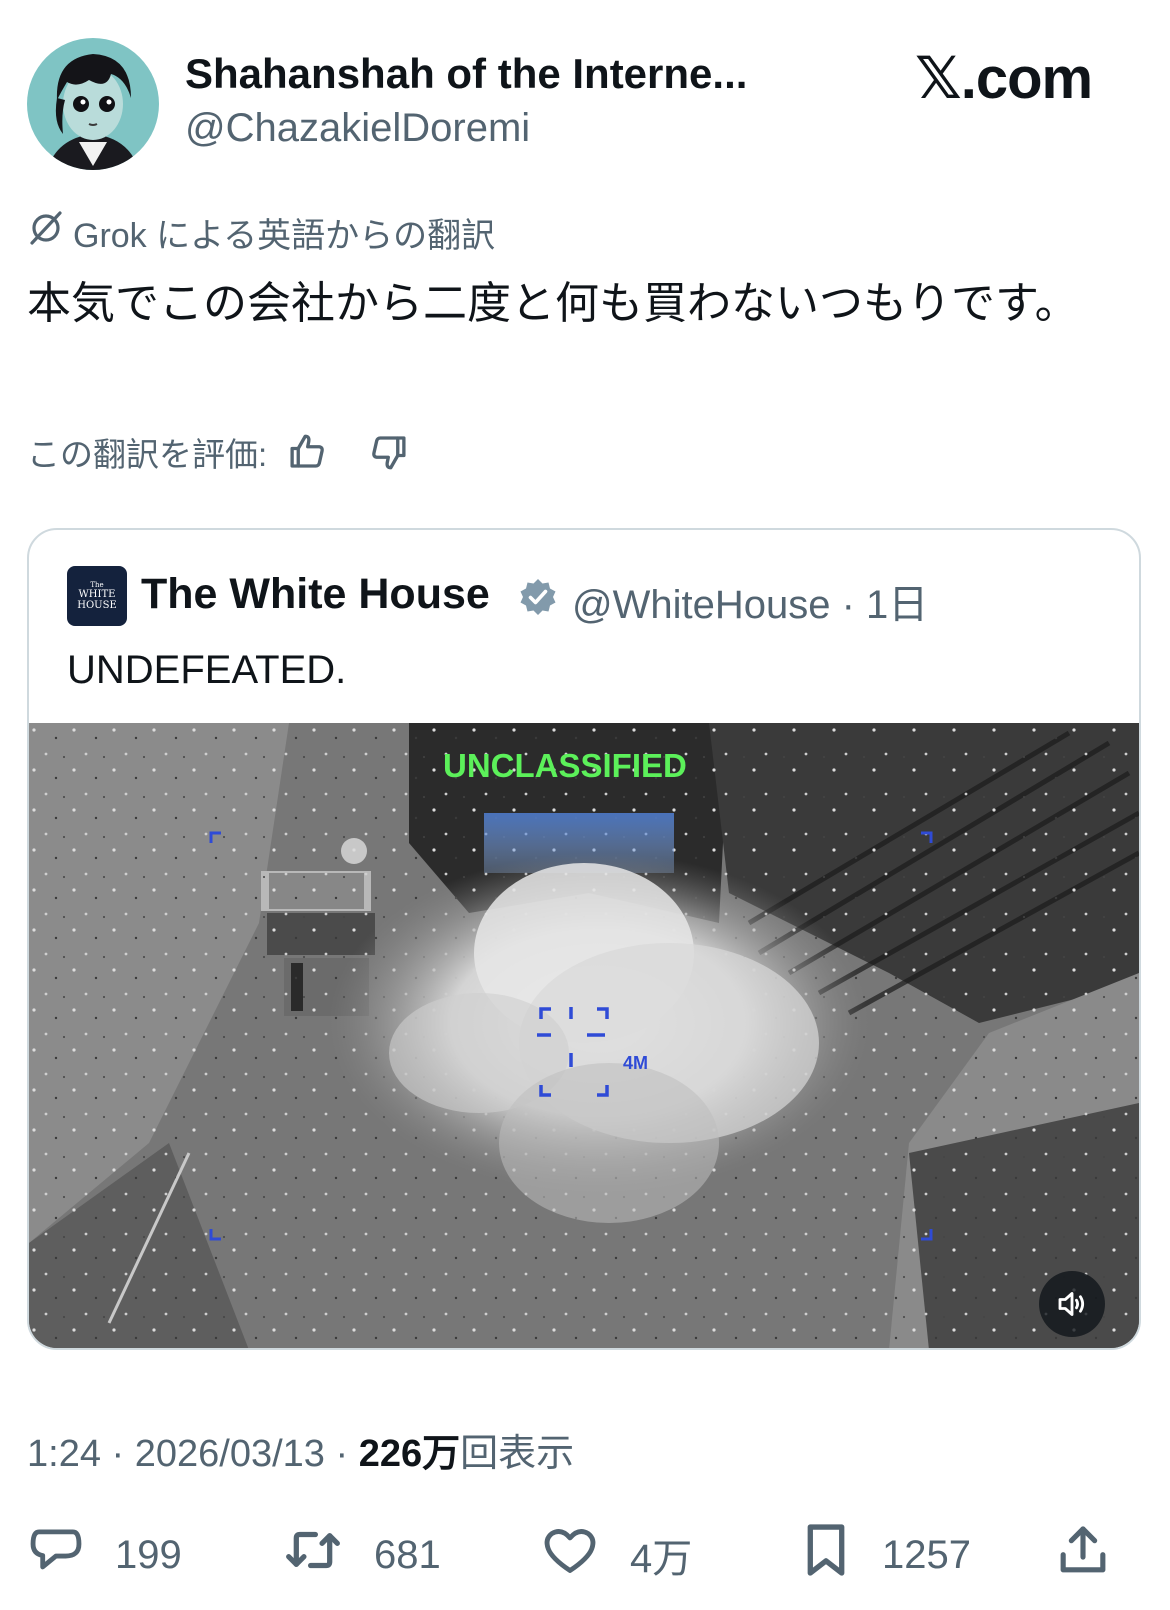  What do you see at coordinates (357, 128) in the screenshot?
I see `author-handle: @ChazakielDoremi` at bounding box center [357, 128].